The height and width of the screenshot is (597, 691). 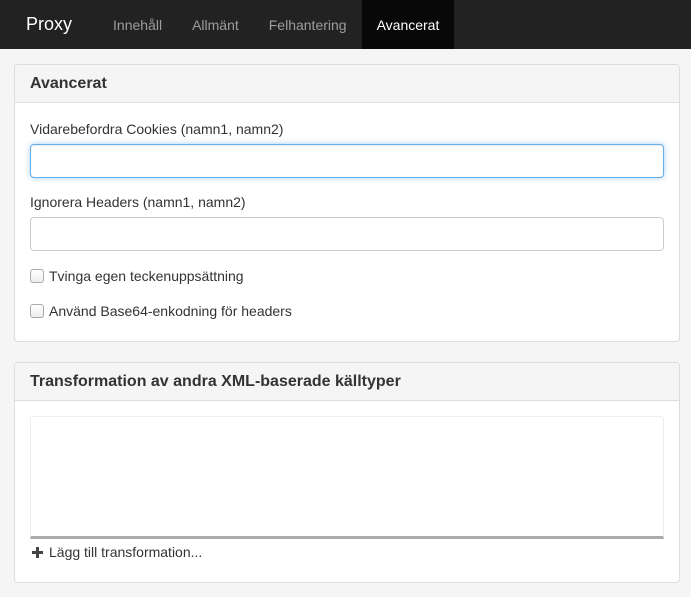 What do you see at coordinates (37, 552) in the screenshot?
I see `plus-icon` at bounding box center [37, 552].